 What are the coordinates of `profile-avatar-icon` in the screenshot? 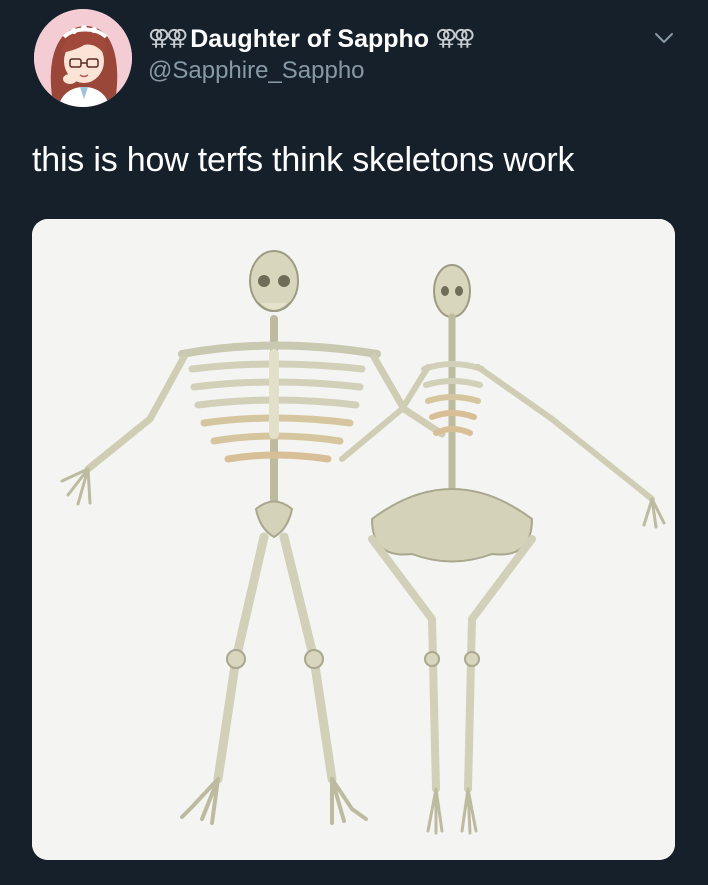 It's located at (83, 58).